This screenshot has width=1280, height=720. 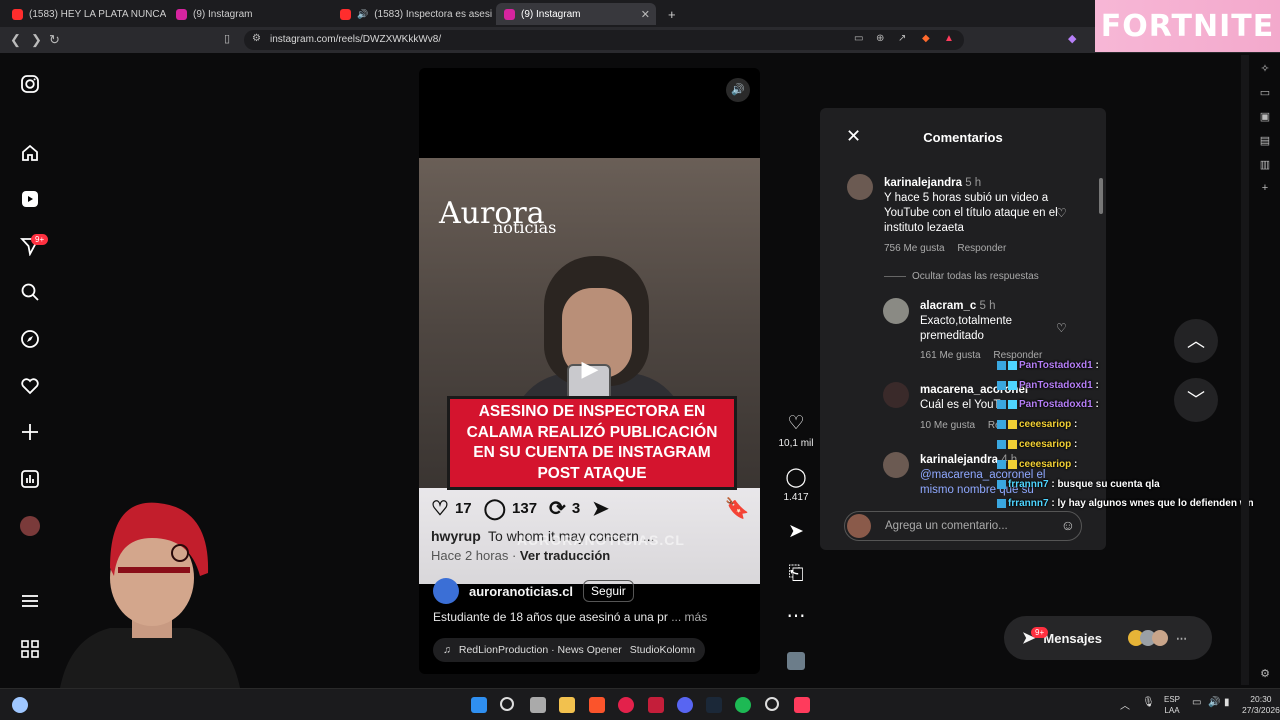 What do you see at coordinates (54, 40) in the screenshot?
I see `reload-icon: ↻` at bounding box center [54, 40].